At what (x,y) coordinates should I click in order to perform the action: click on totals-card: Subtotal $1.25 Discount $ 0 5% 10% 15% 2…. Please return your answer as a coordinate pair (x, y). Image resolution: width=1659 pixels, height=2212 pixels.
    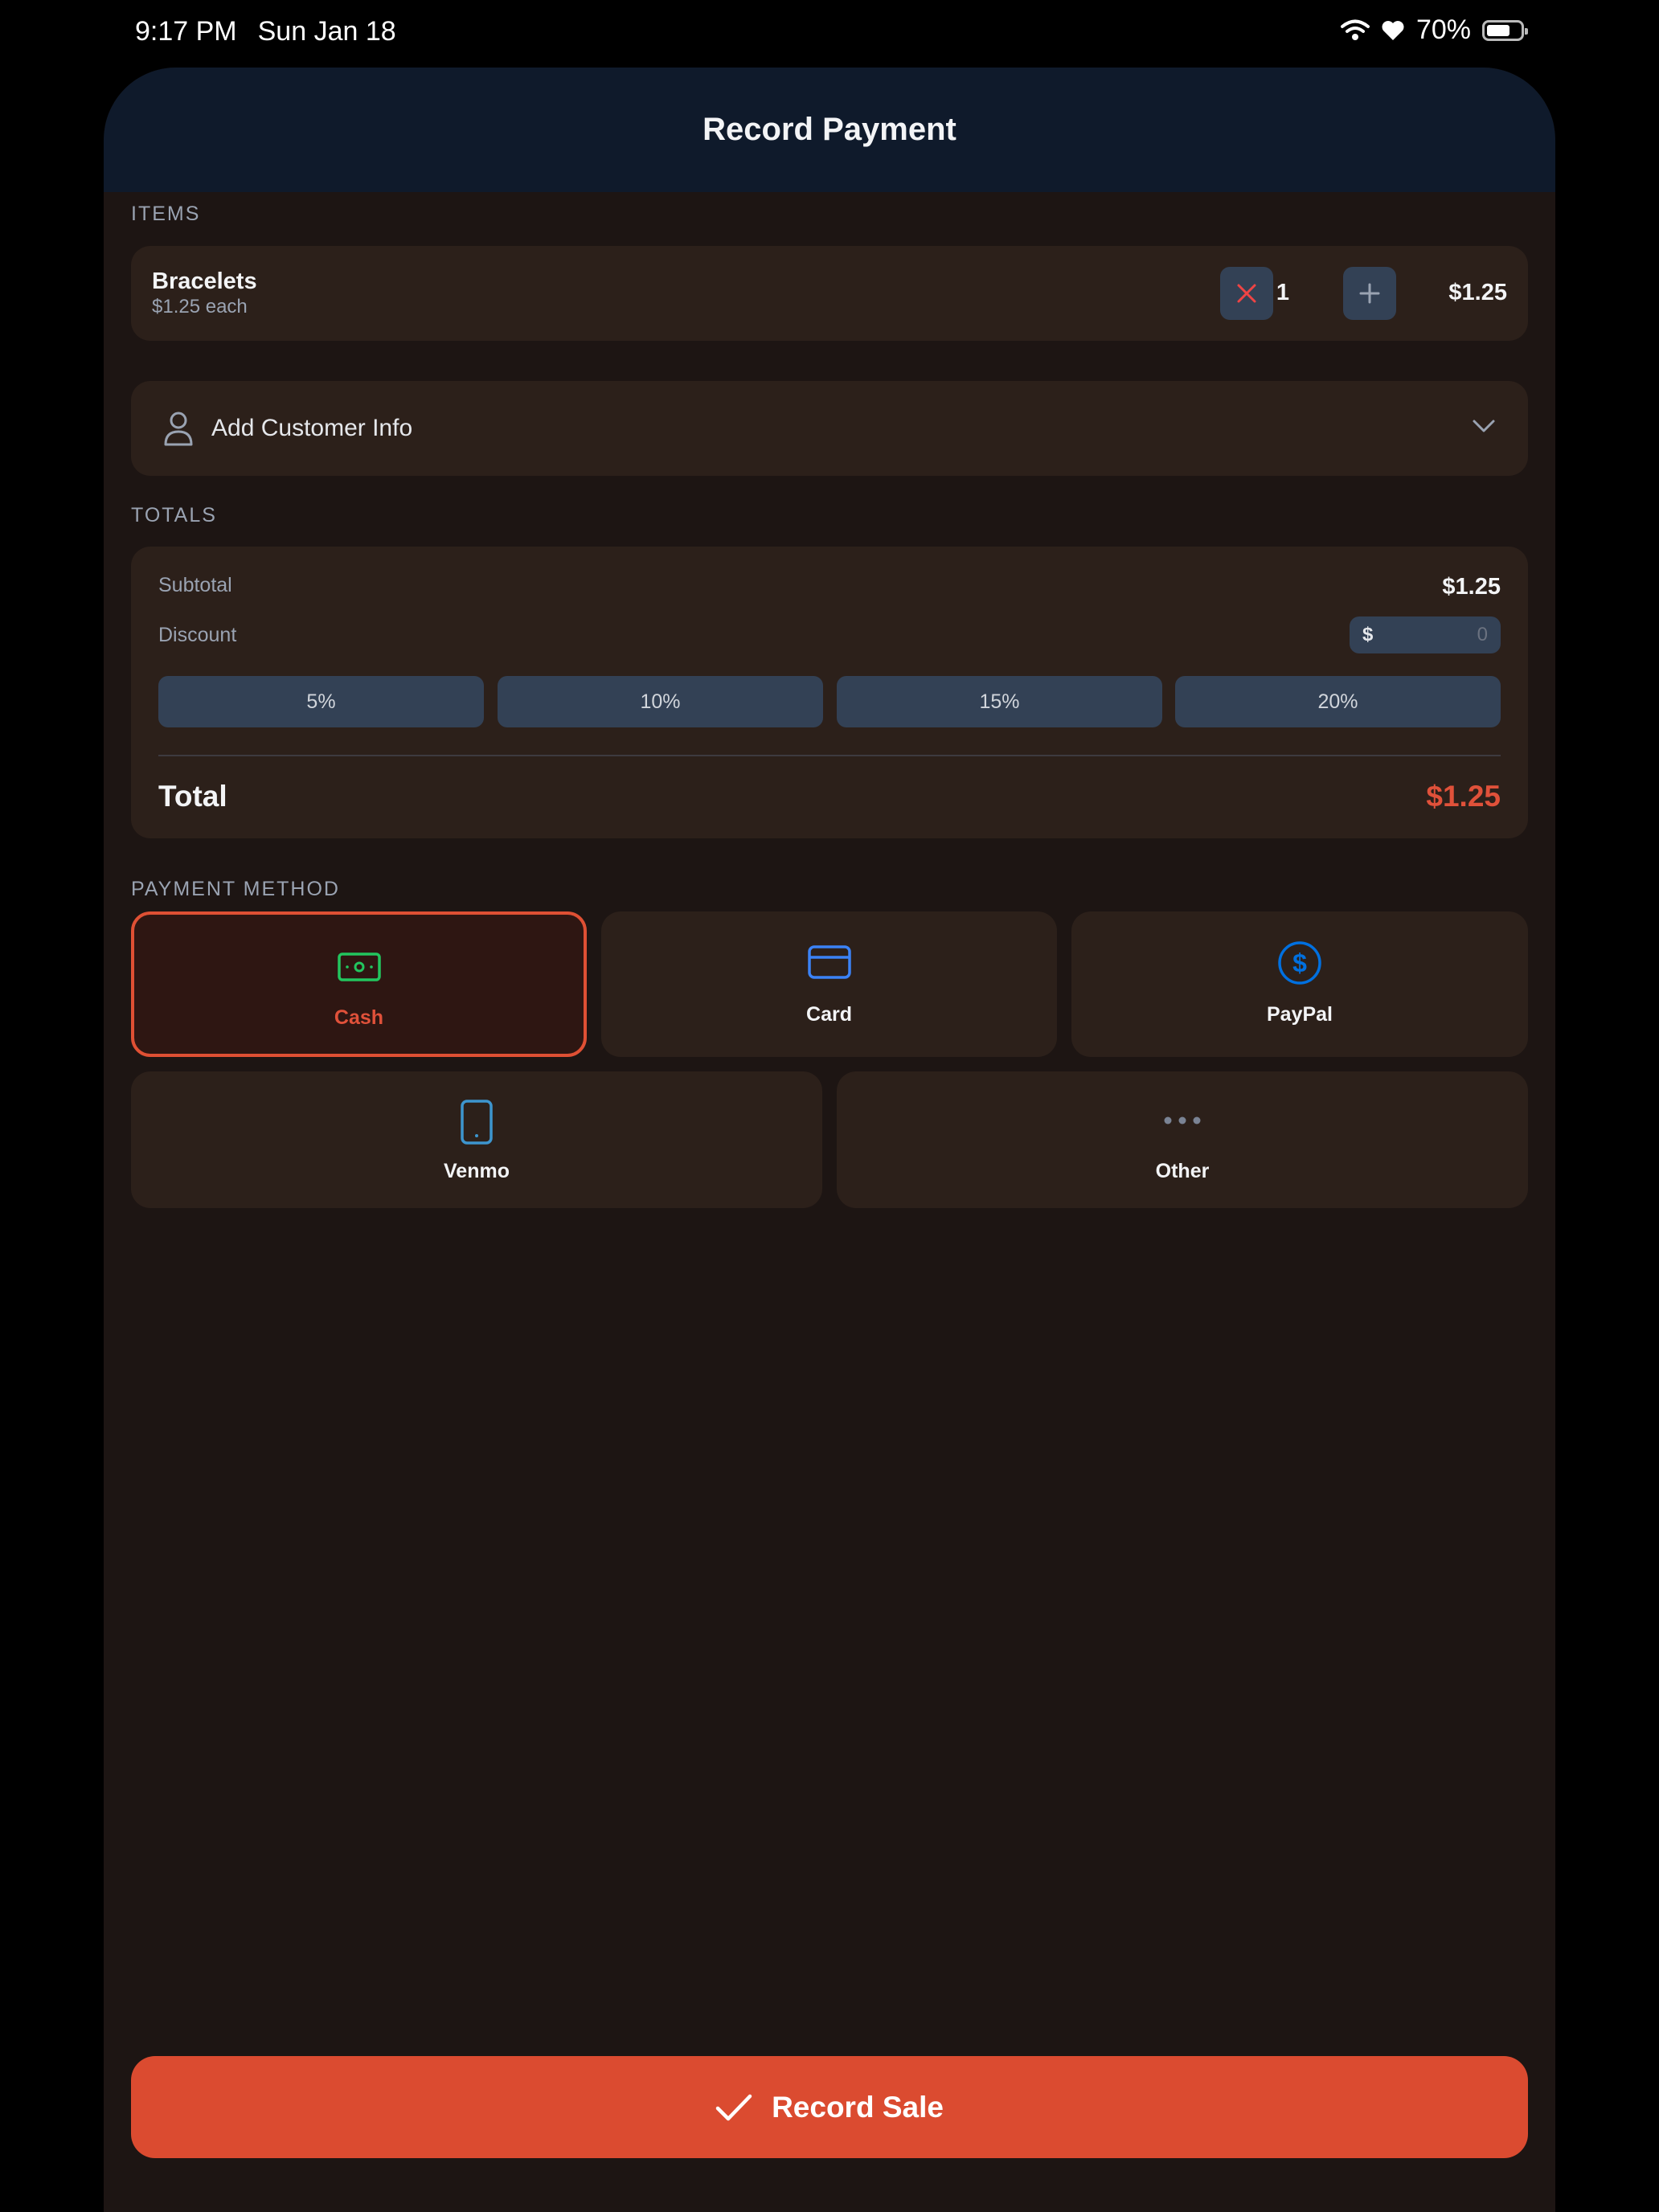
    Looking at the image, I should click on (829, 692).